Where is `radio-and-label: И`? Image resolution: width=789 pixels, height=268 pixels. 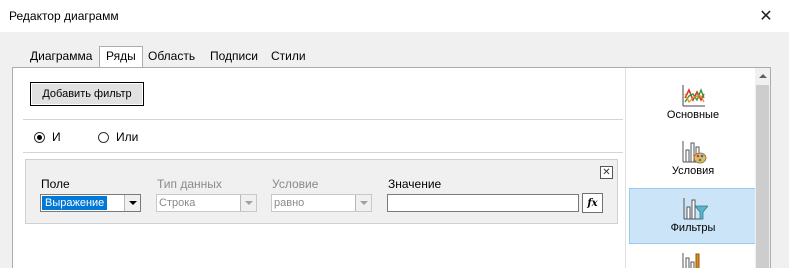
radio-and-label: И is located at coordinates (56, 137).